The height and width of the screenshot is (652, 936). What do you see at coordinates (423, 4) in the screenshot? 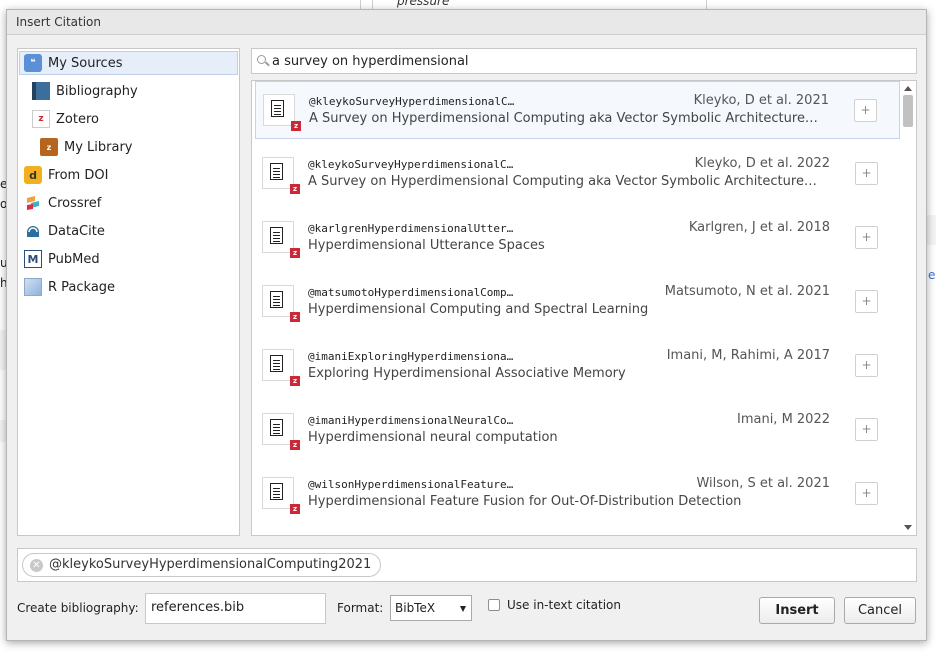
I see `bg-text-pressure: pressure` at bounding box center [423, 4].